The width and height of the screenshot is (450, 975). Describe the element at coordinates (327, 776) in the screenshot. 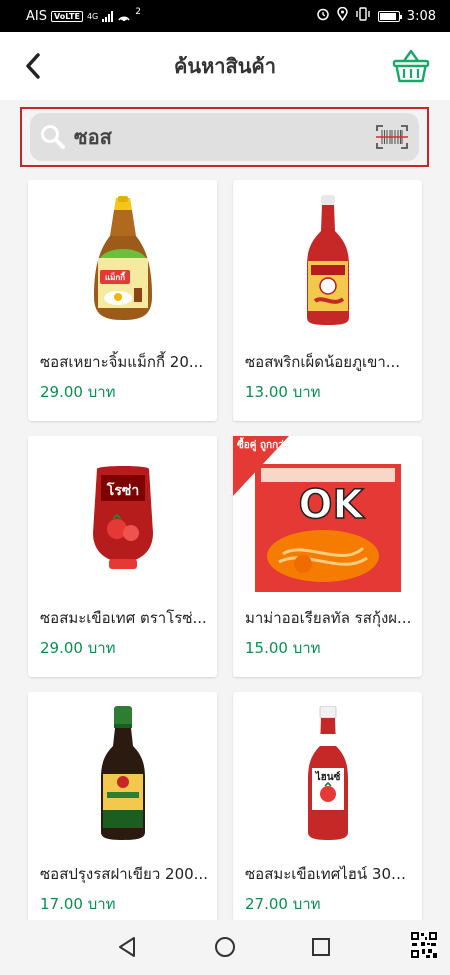

I see `heinz-label: ไฮนซ์` at that location.